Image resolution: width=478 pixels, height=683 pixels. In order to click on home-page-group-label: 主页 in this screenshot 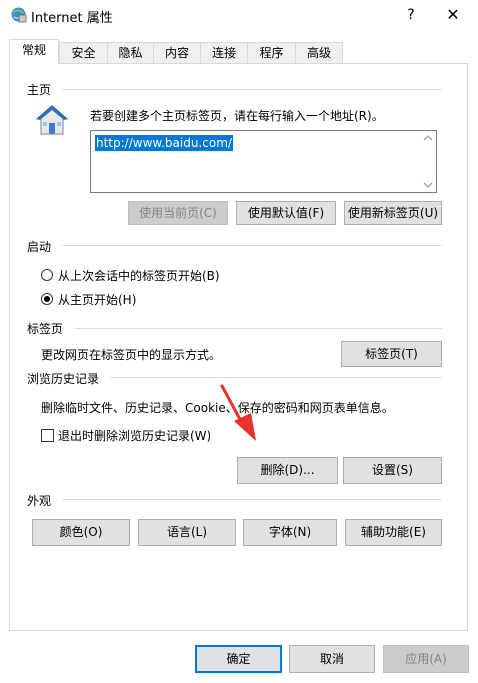, I will do `click(39, 90)`.